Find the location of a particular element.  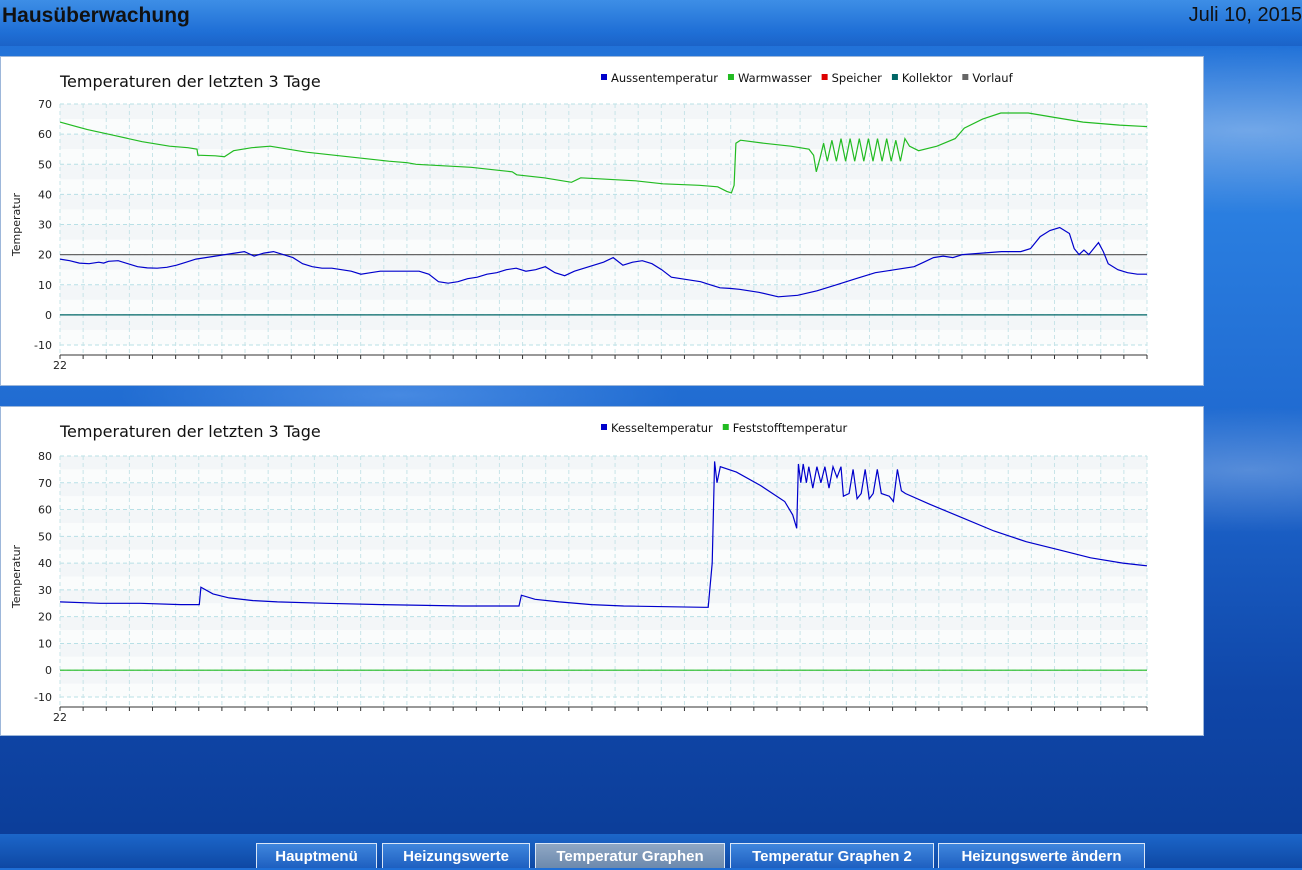

y-tick-label: 80 is located at coordinates (45, 456).